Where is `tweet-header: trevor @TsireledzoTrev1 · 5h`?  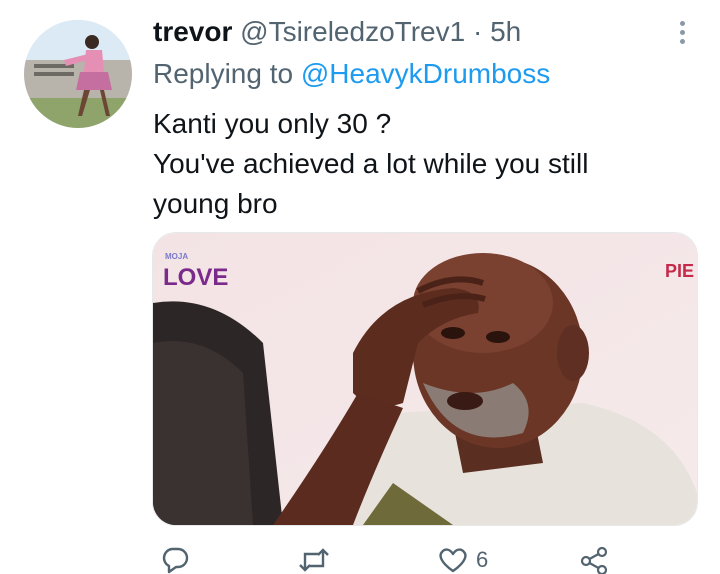 tweet-header: trevor @TsireledzoTrev1 · 5h is located at coordinates (337, 32).